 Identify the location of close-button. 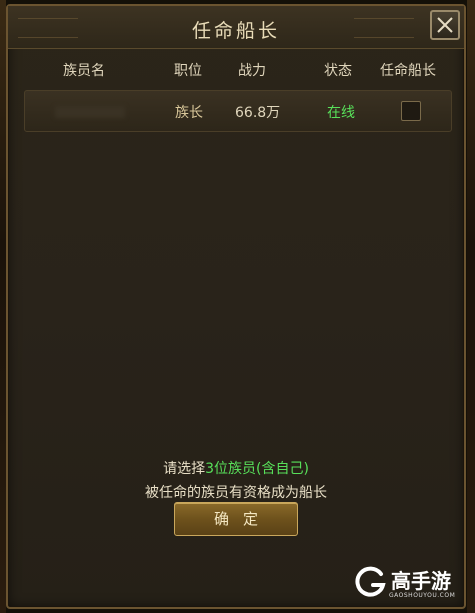
(445, 25).